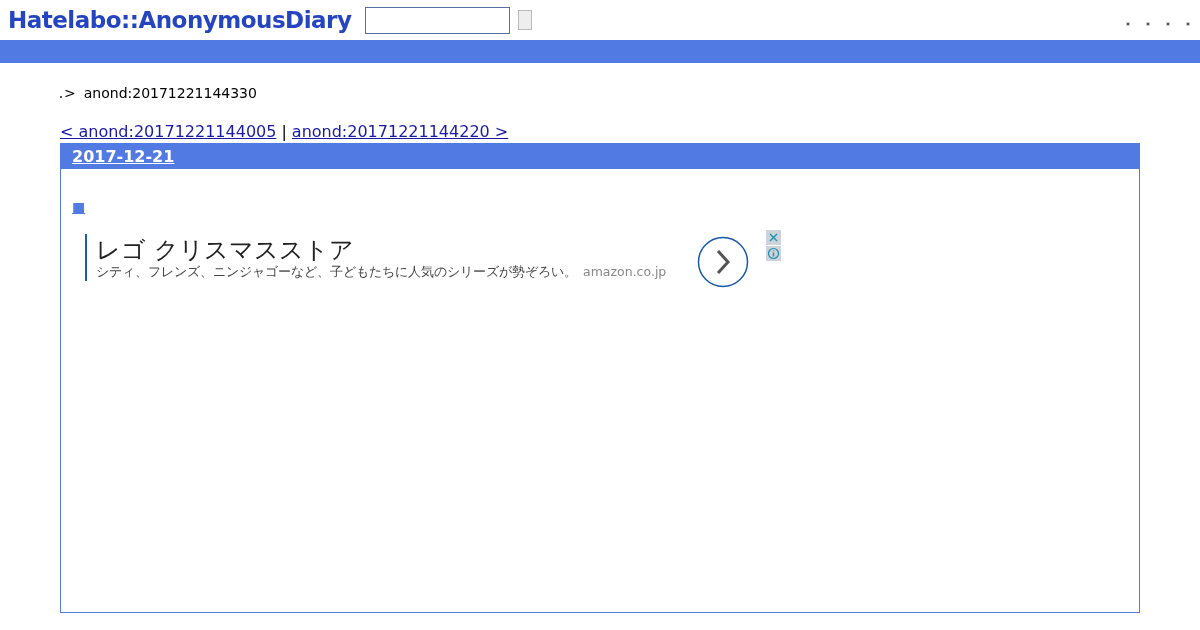 The image size is (1200, 630). Describe the element at coordinates (391, 250) in the screenshot. I see `ad-title: レゴ クリスマスストア` at that location.